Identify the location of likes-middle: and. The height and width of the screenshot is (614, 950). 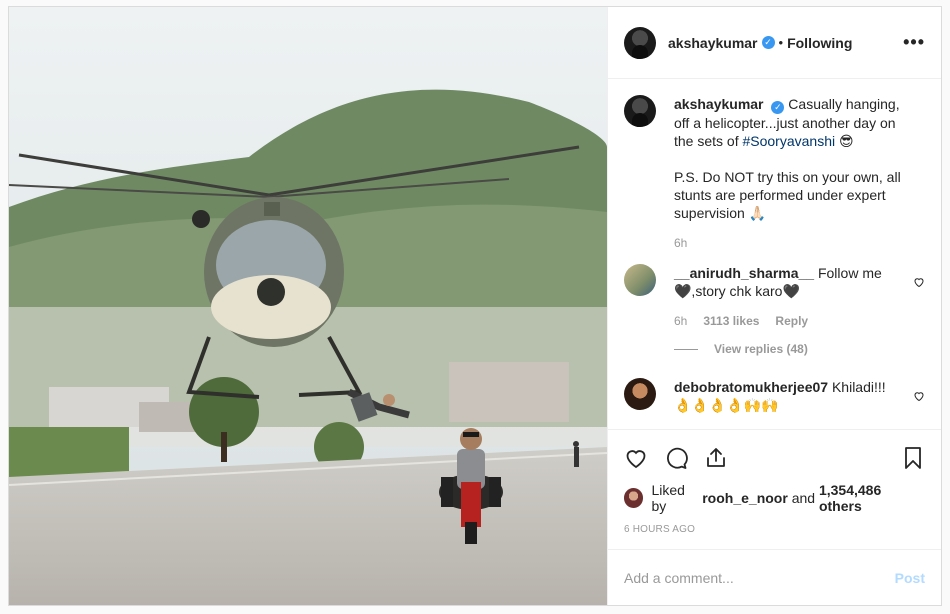
(803, 498).